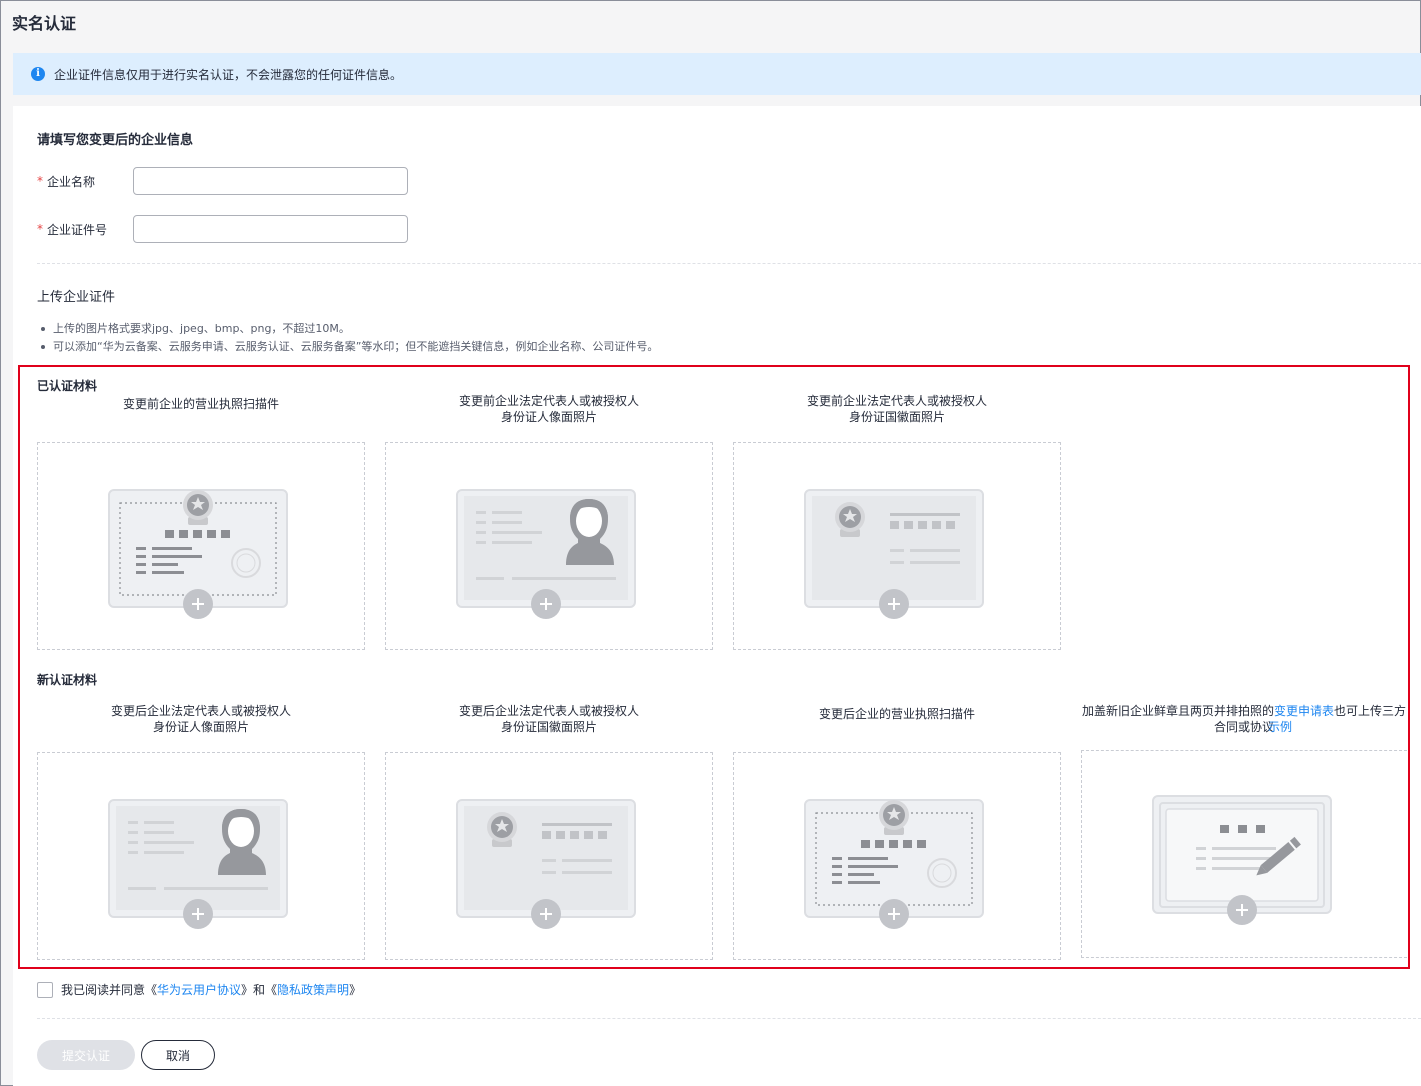  What do you see at coordinates (45, 989) in the screenshot?
I see `agreement-checkbox` at bounding box center [45, 989].